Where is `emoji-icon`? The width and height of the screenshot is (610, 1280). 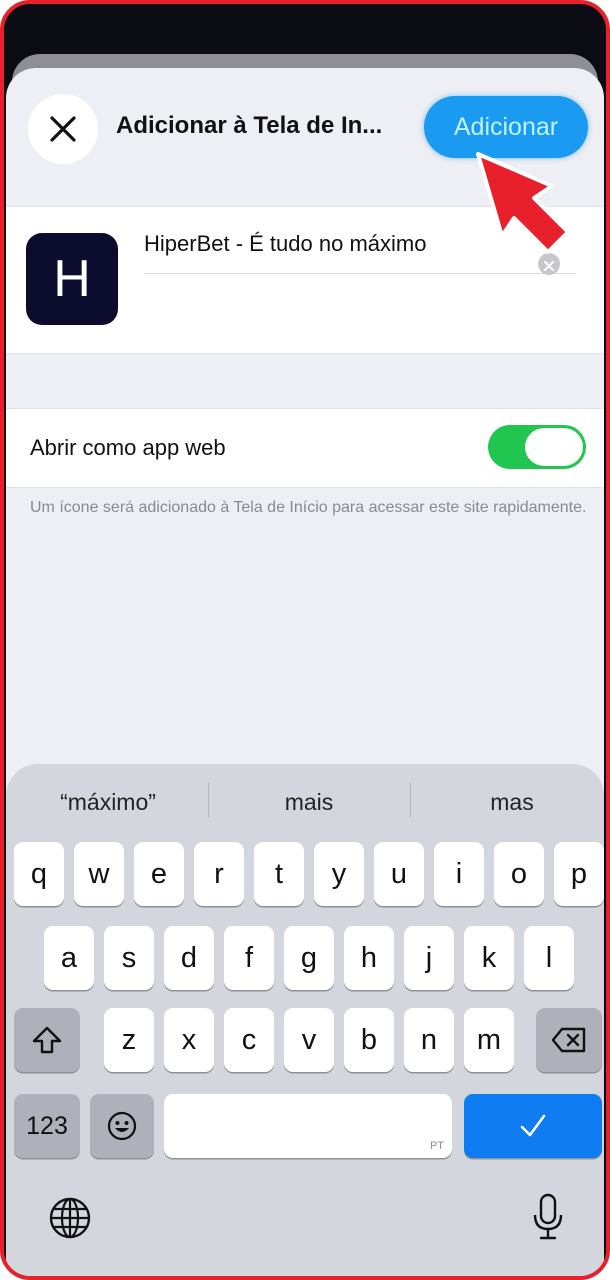 emoji-icon is located at coordinates (122, 1126).